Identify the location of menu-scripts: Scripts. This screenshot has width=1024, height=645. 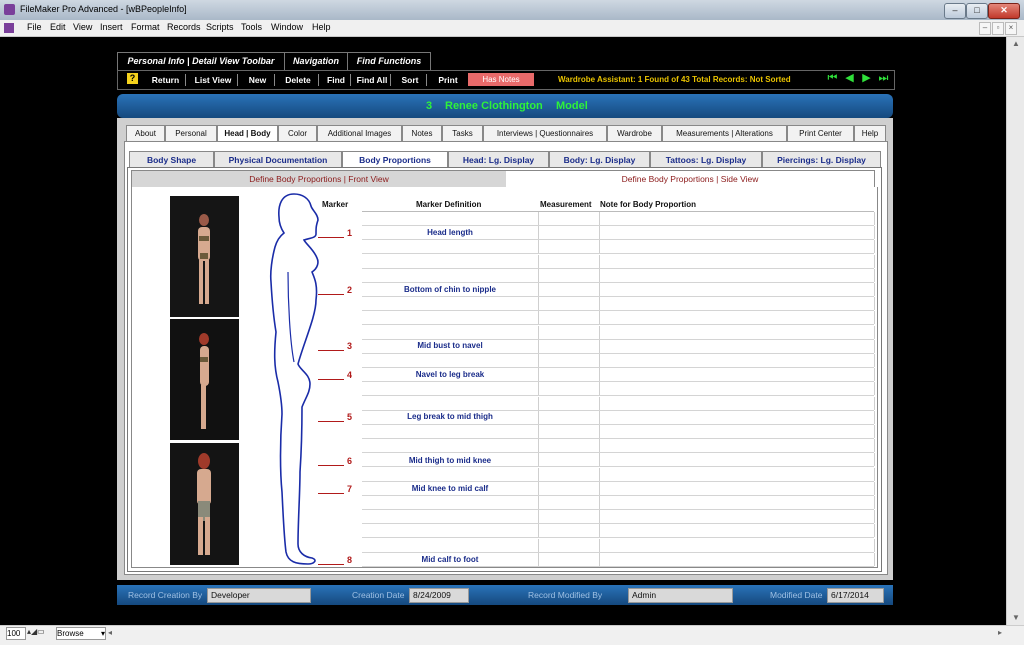
(220, 27).